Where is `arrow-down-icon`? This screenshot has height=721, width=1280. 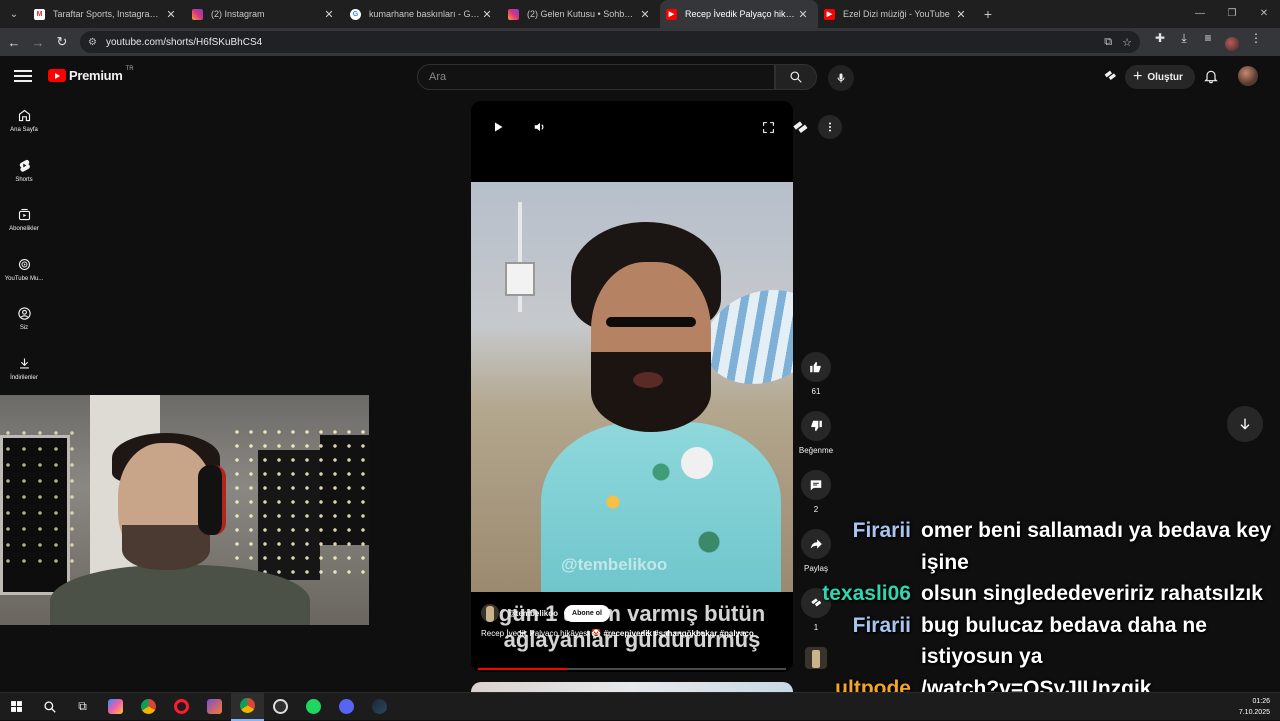 arrow-down-icon is located at coordinates (1245, 424).